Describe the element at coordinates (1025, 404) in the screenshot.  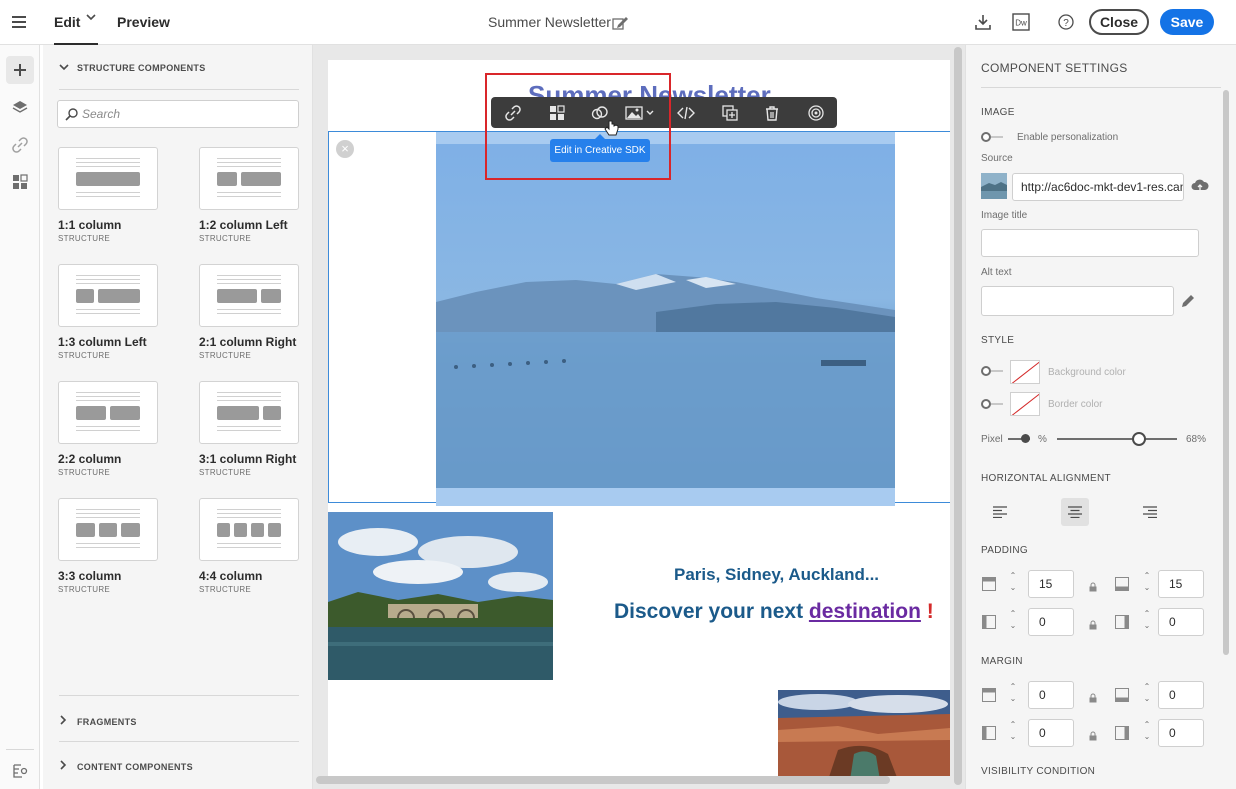
I see `border-color-swatch` at that location.